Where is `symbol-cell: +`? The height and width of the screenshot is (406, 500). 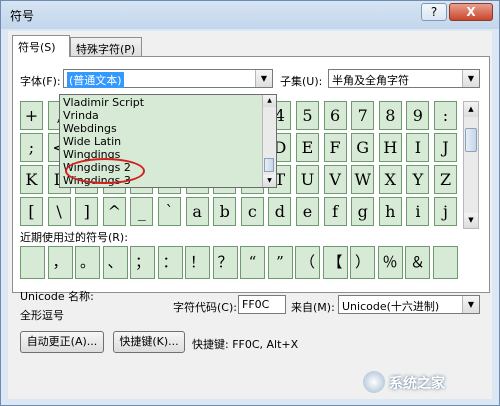 symbol-cell: + is located at coordinates (31, 115).